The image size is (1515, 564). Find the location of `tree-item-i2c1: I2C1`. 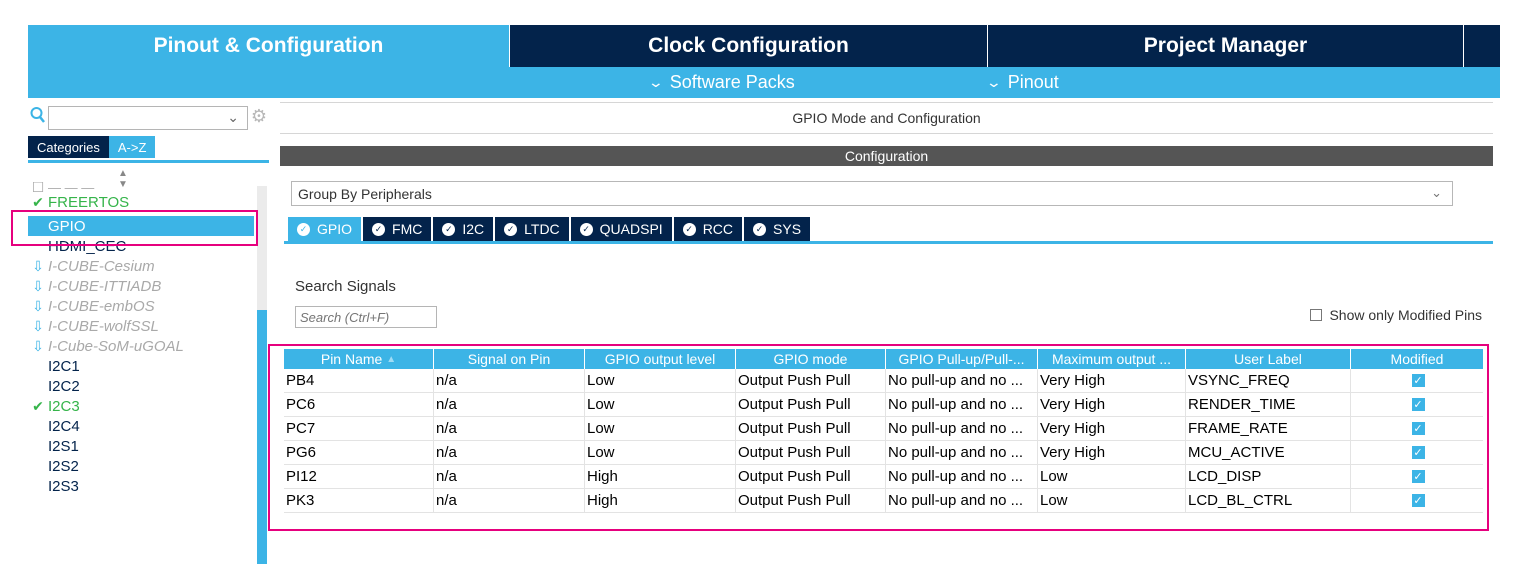

tree-item-i2c1: I2C1 is located at coordinates (141, 366).